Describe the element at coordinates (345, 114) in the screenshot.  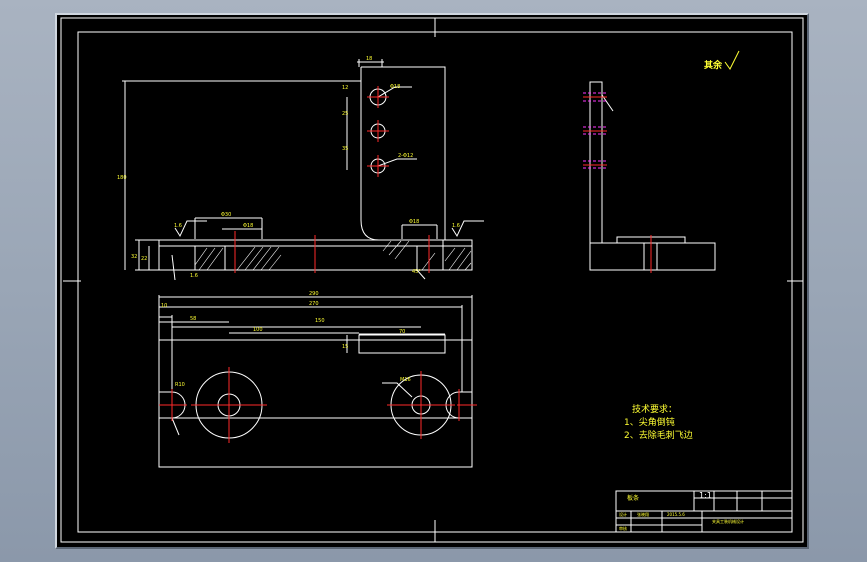
I see `dim-left-v2: 25` at that location.